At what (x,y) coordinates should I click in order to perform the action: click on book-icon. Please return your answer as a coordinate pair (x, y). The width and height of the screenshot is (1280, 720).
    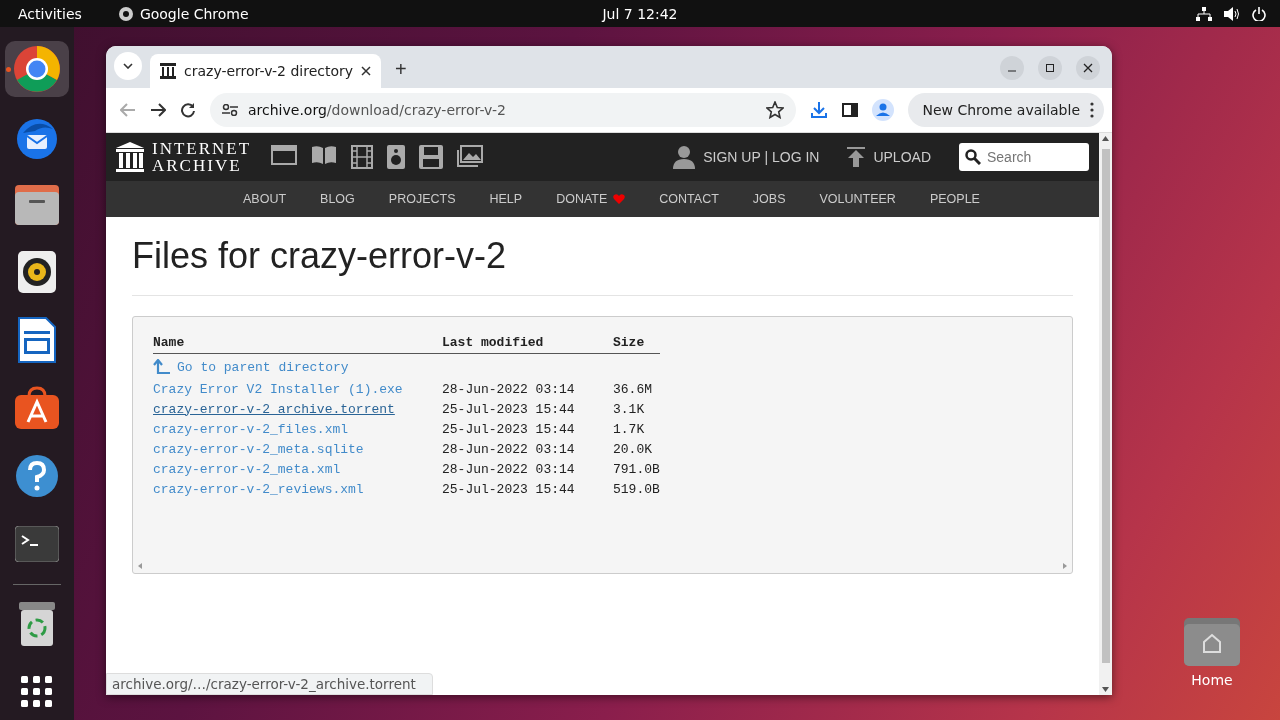
    Looking at the image, I should click on (324, 155).